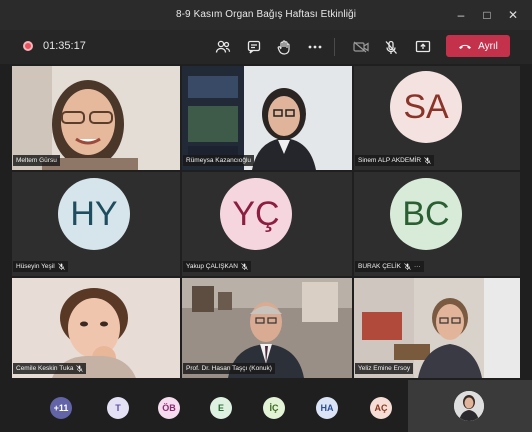 The height and width of the screenshot is (432, 532). What do you see at coordinates (223, 47) in the screenshot?
I see `participants-icon` at bounding box center [223, 47].